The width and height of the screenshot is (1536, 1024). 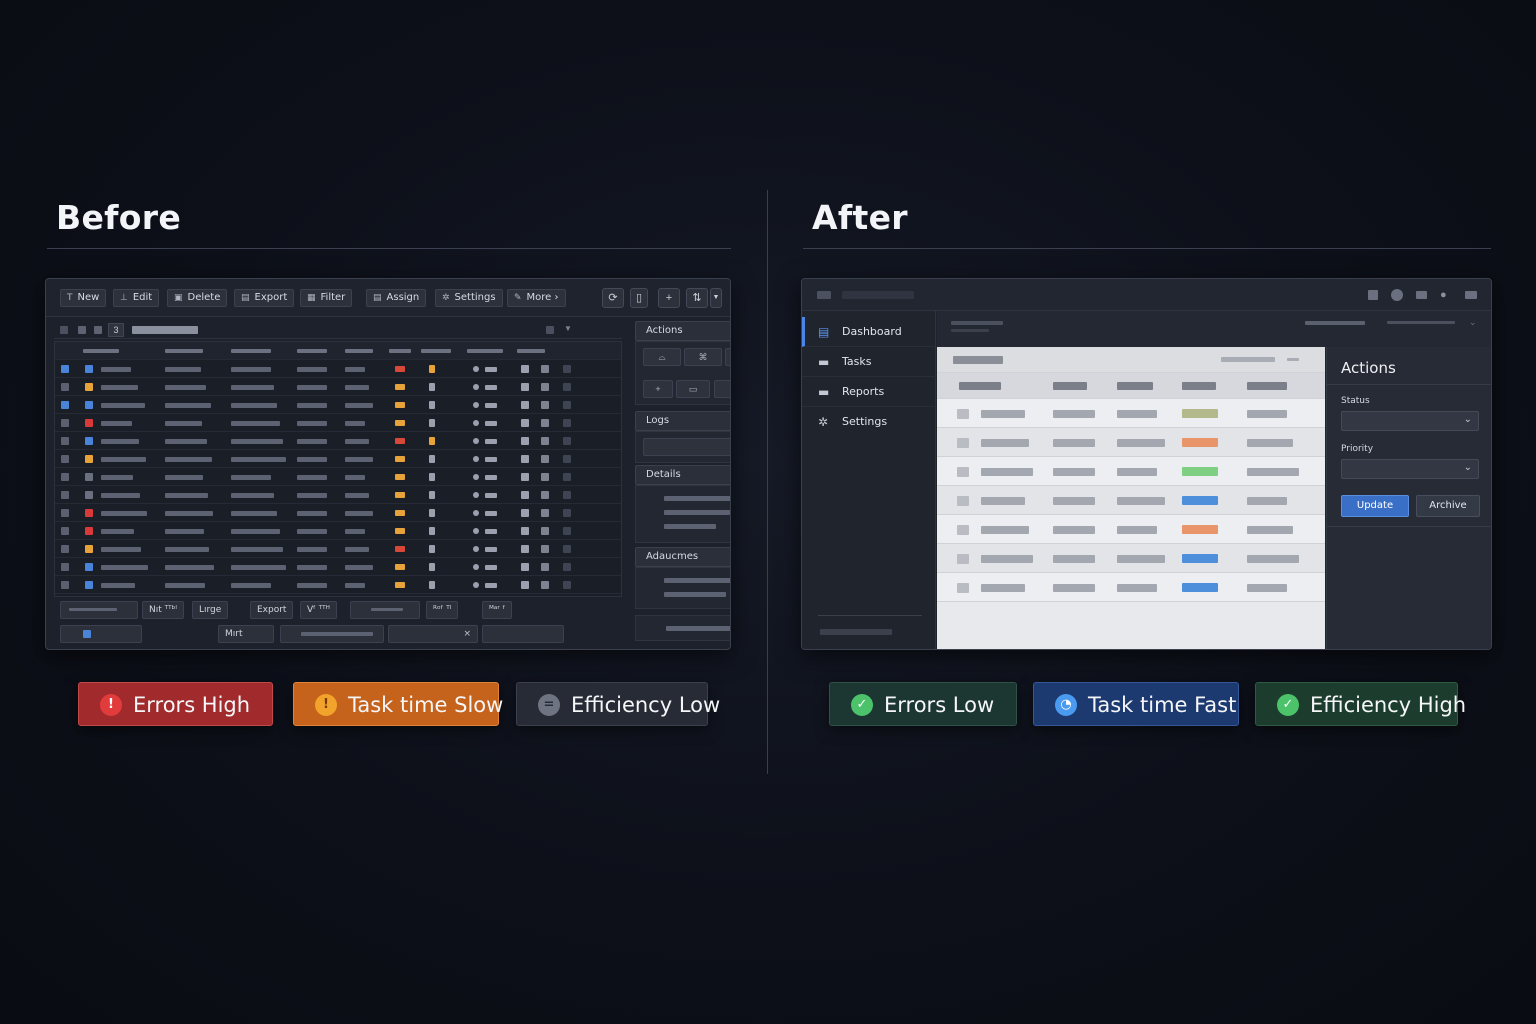 I want to click on footer-btn-4: ᐯᶠ ᵀᵀᴴ, so click(x=318, y=610).